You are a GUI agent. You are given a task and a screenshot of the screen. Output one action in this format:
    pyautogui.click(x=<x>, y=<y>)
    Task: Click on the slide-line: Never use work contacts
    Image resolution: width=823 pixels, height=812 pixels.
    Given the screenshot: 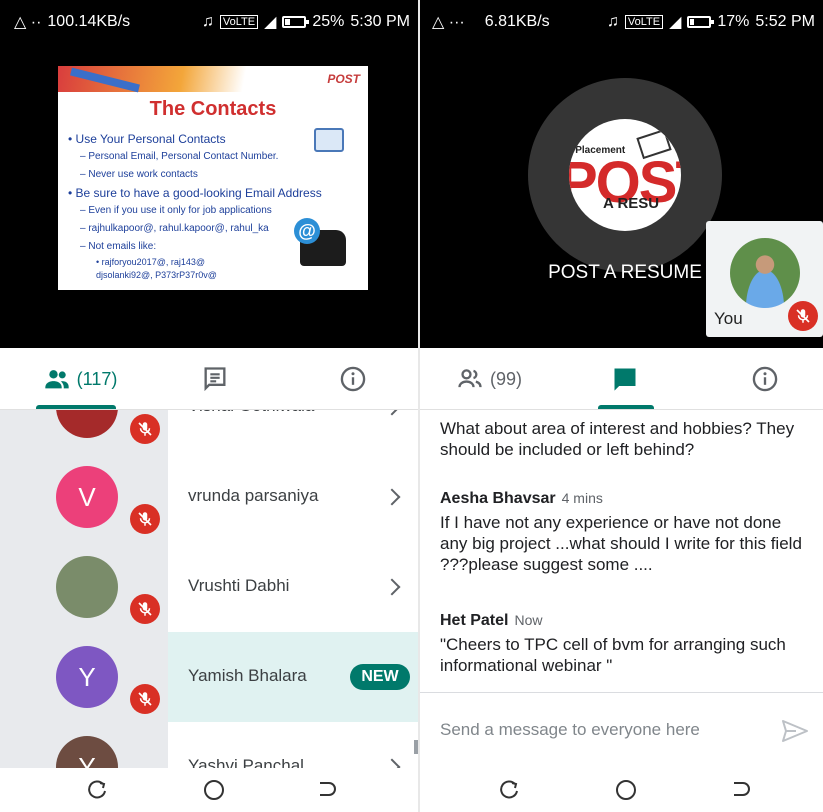 What is the action you would take?
    pyautogui.click(x=214, y=175)
    